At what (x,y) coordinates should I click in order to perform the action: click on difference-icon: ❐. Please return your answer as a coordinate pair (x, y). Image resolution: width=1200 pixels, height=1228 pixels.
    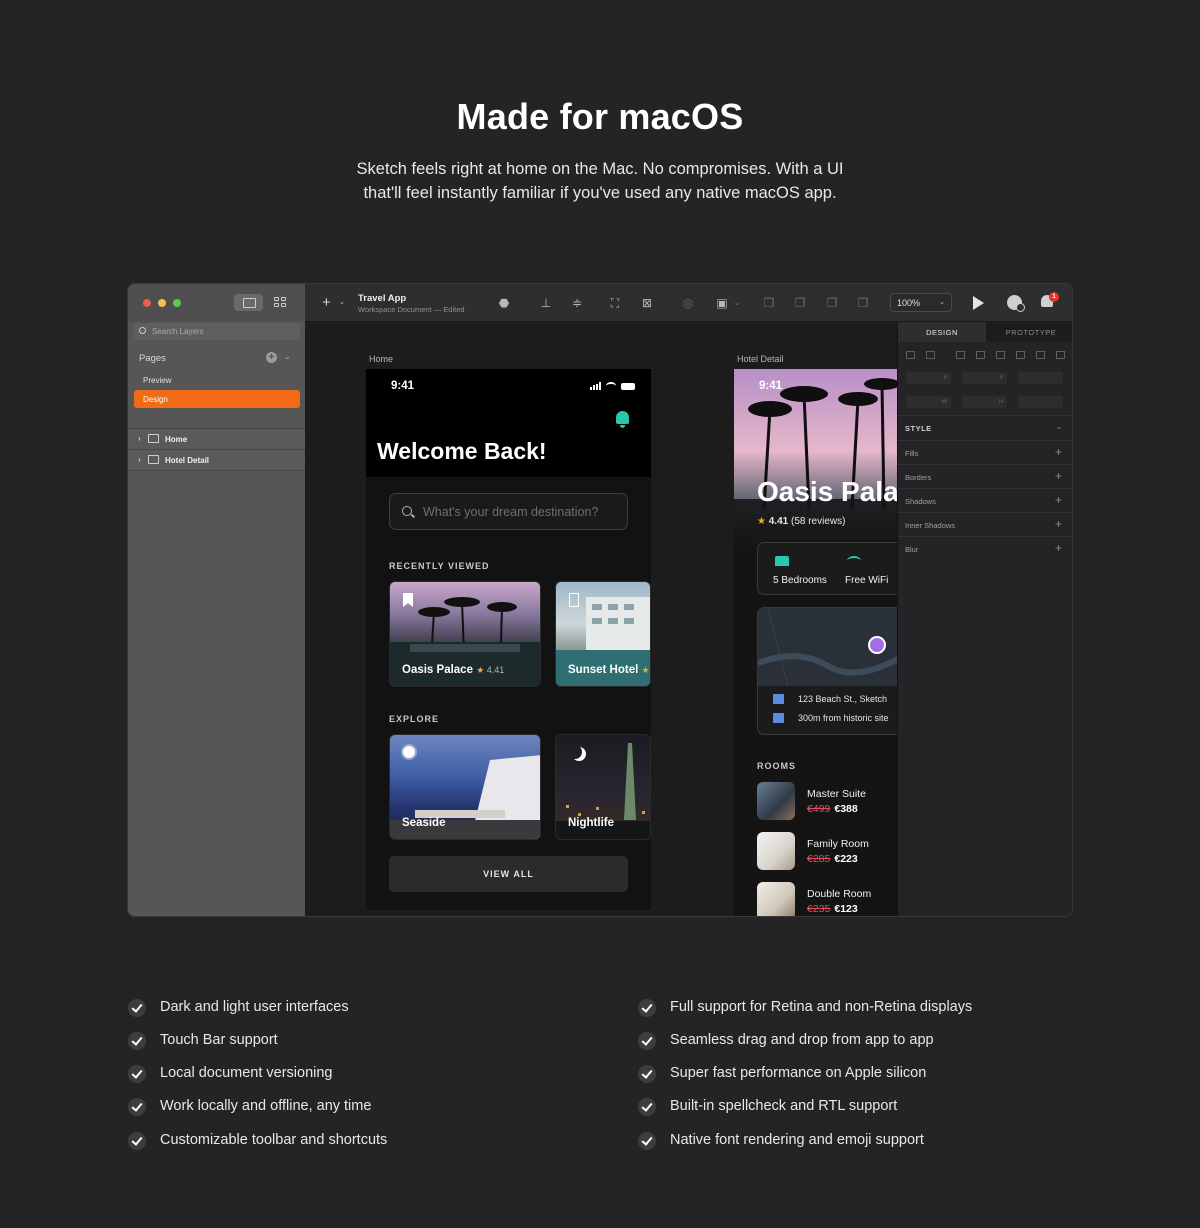
    Looking at the image, I should click on (863, 303).